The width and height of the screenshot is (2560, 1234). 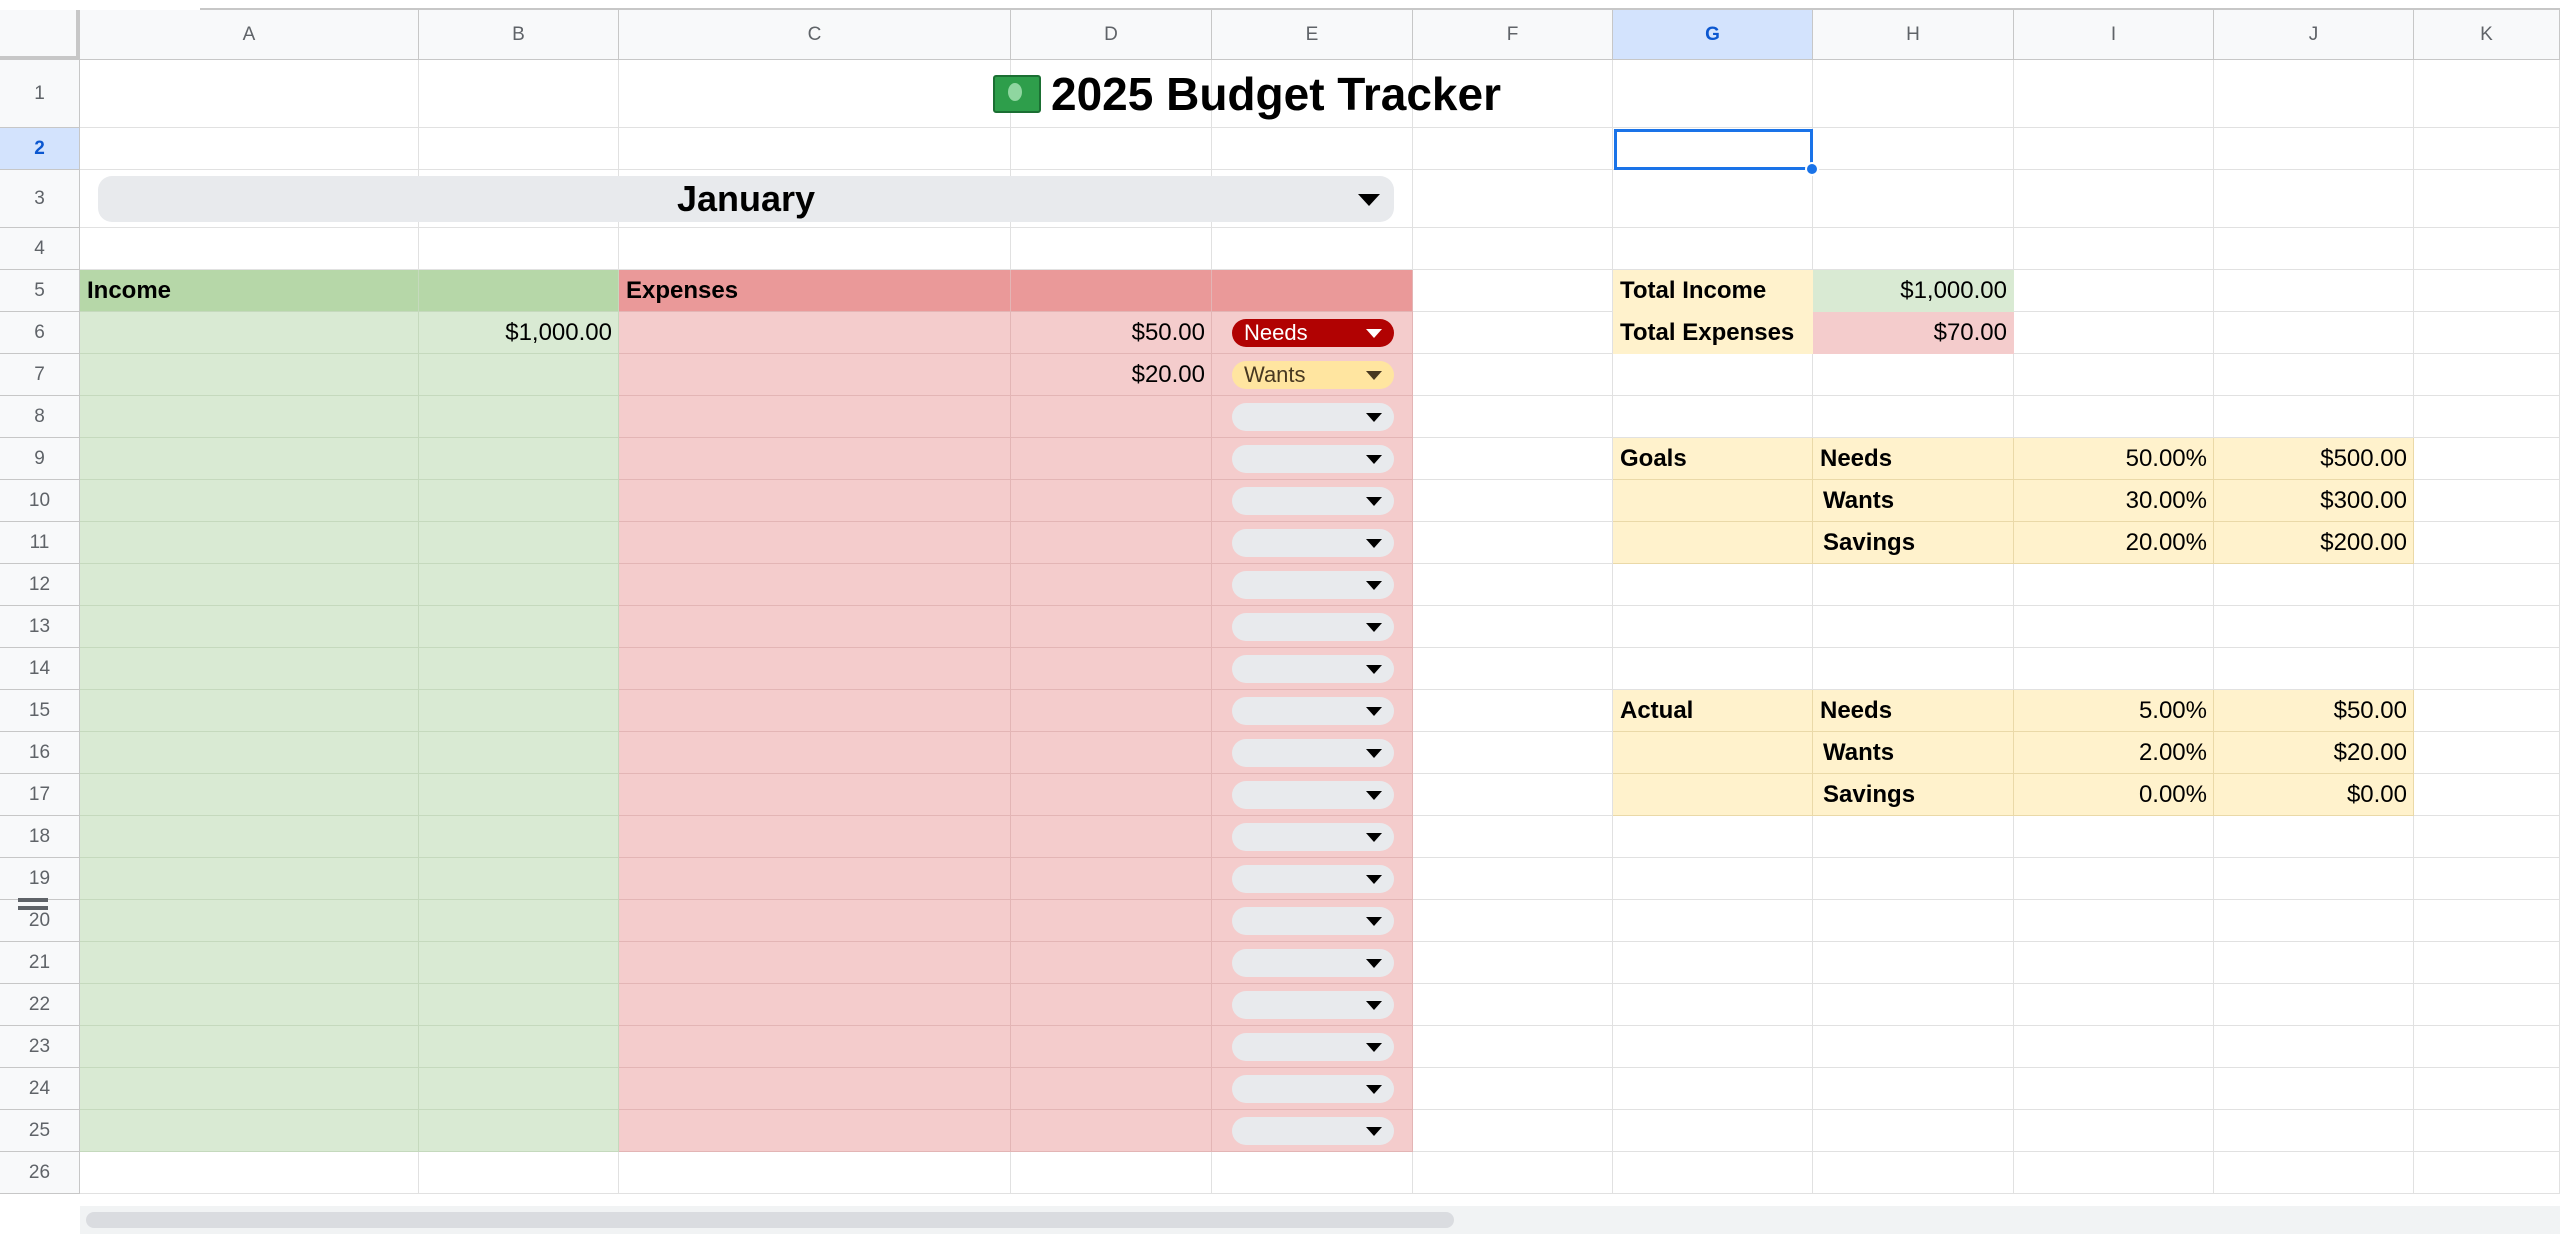 I want to click on row-header-14: 14, so click(x=40, y=669).